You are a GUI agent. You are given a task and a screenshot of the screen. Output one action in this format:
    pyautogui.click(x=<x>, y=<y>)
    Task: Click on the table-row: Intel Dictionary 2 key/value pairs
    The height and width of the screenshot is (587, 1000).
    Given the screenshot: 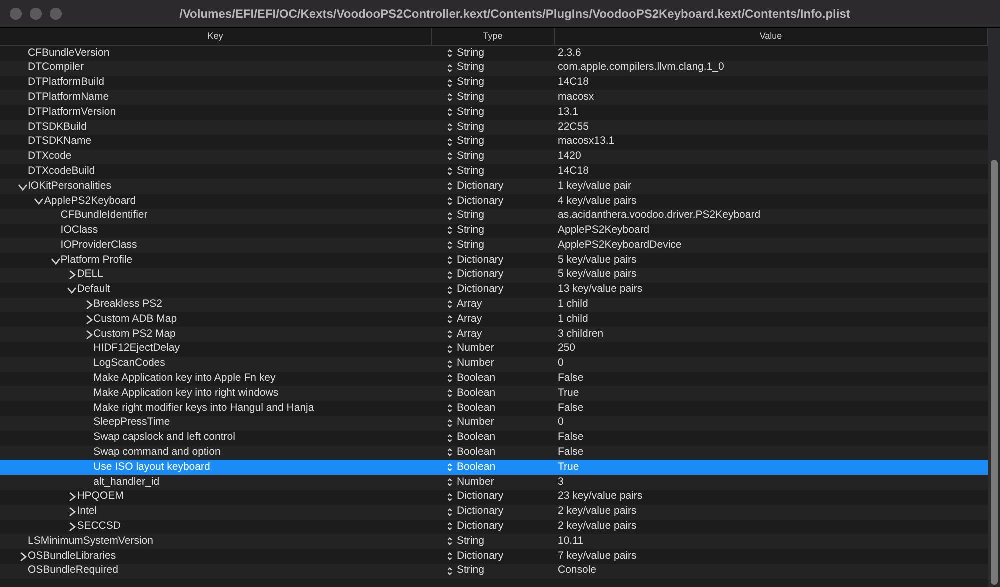 What is the action you would take?
    pyautogui.click(x=494, y=512)
    